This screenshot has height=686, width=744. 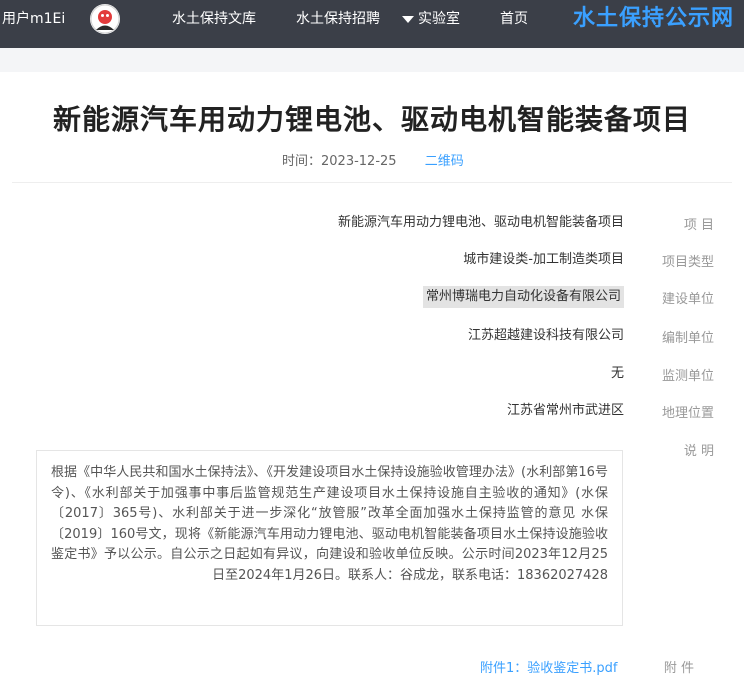 I want to click on field-label: 编制单位, so click(x=687, y=338).